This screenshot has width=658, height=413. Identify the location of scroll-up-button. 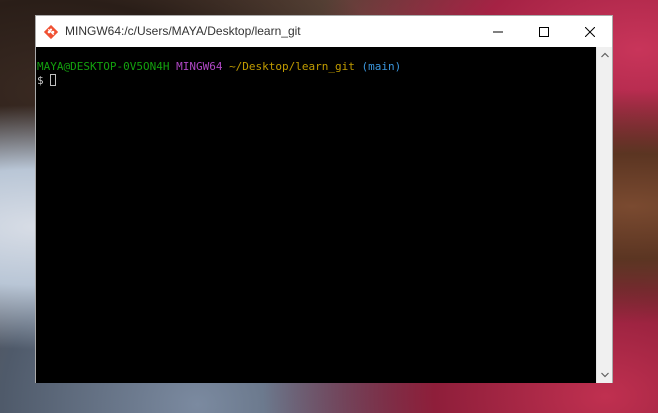
(605, 55).